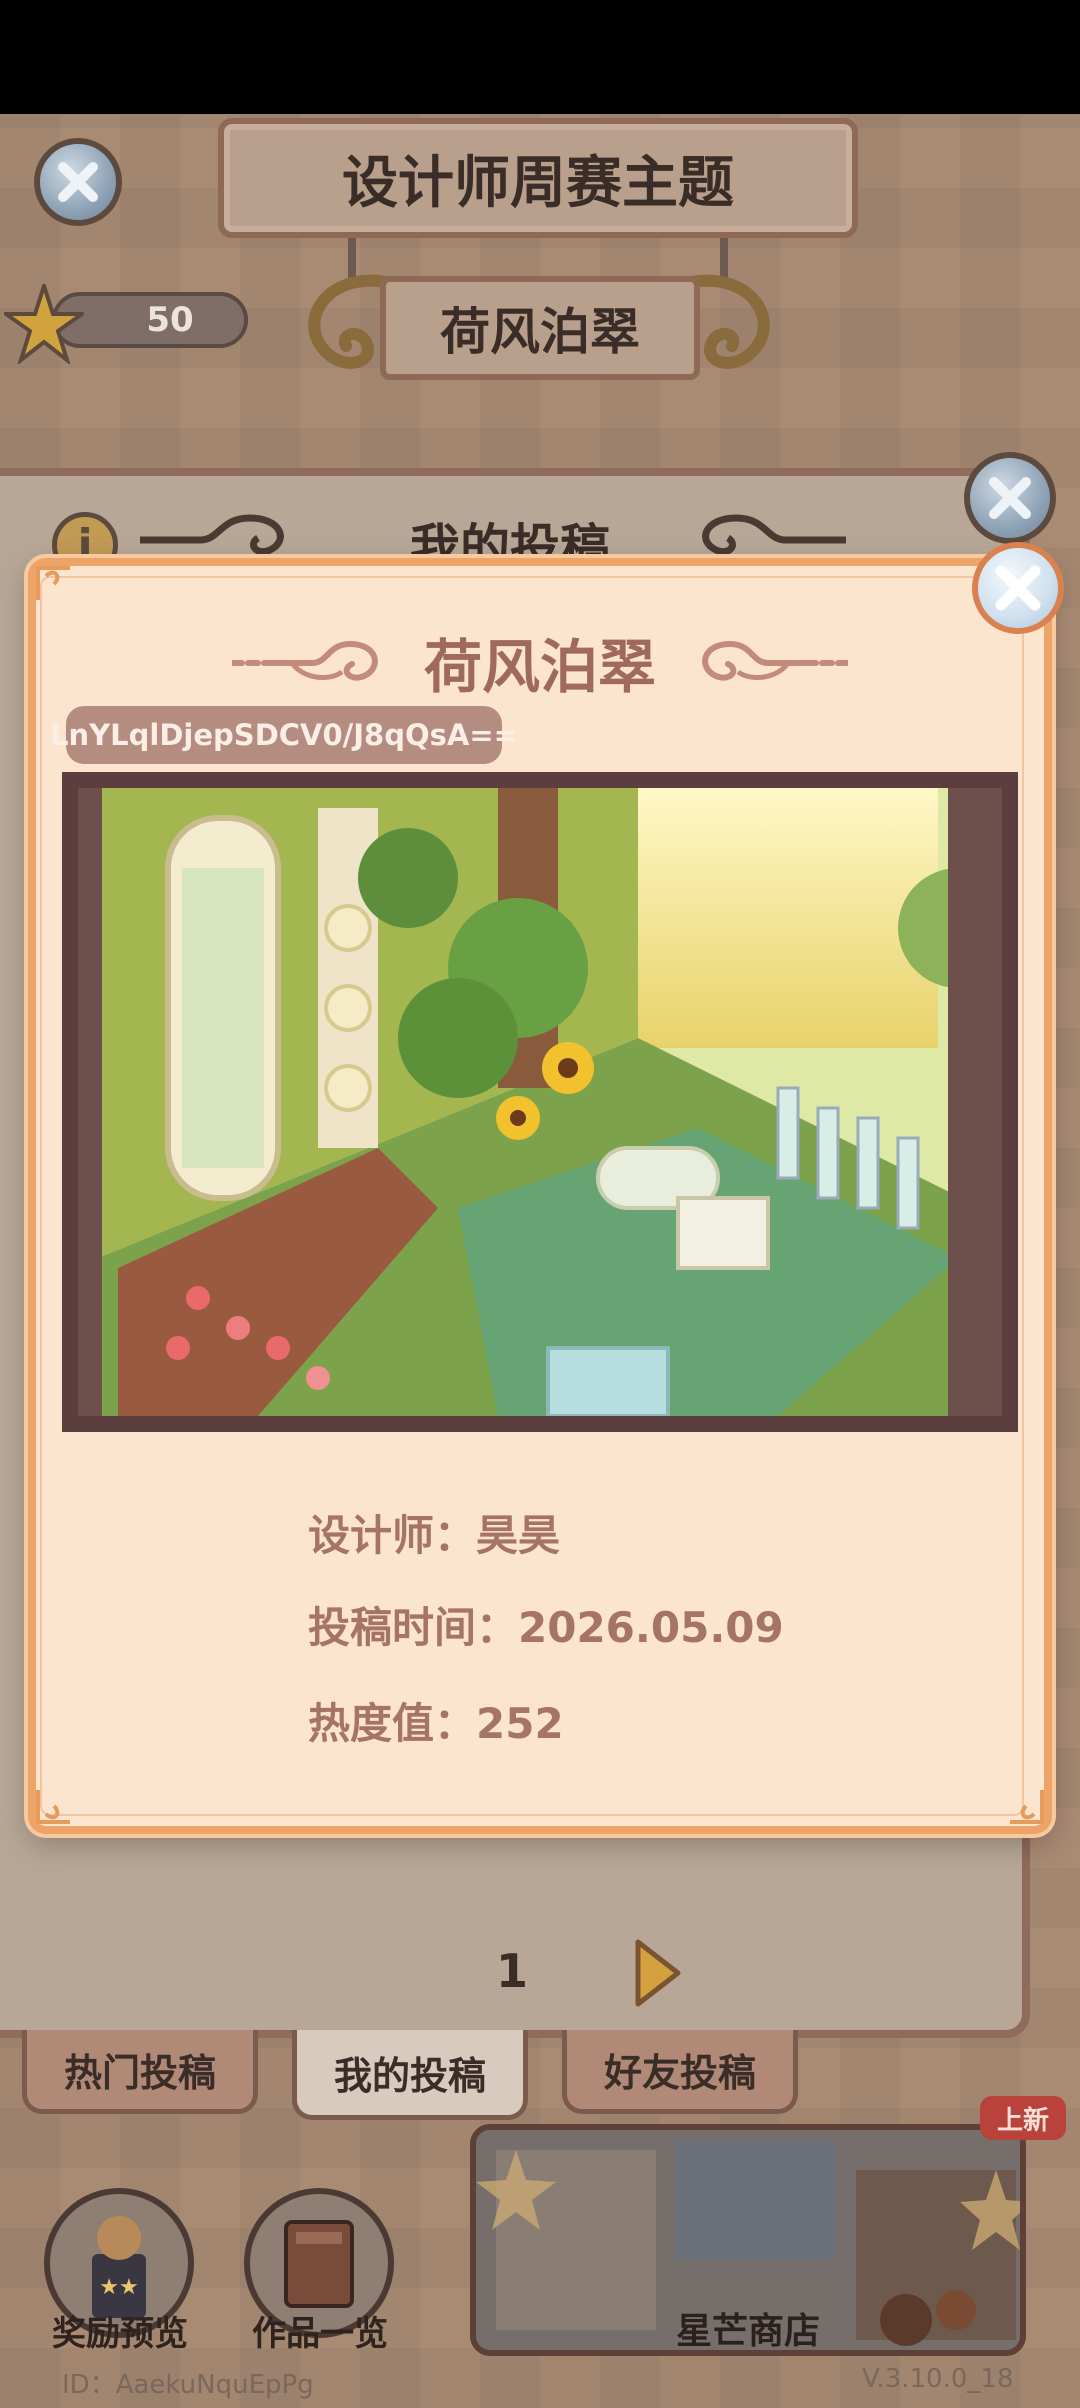 The width and height of the screenshot is (1080, 2408). Describe the element at coordinates (651, 1627) in the screenshot. I see `submit-time-value: 2026.05.09` at that location.